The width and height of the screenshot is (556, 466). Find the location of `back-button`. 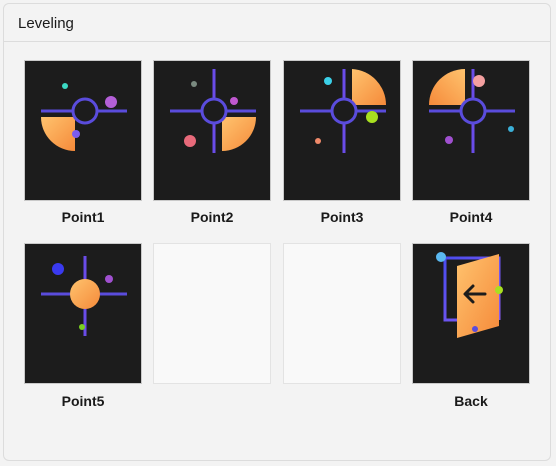

back-button is located at coordinates (471, 313).